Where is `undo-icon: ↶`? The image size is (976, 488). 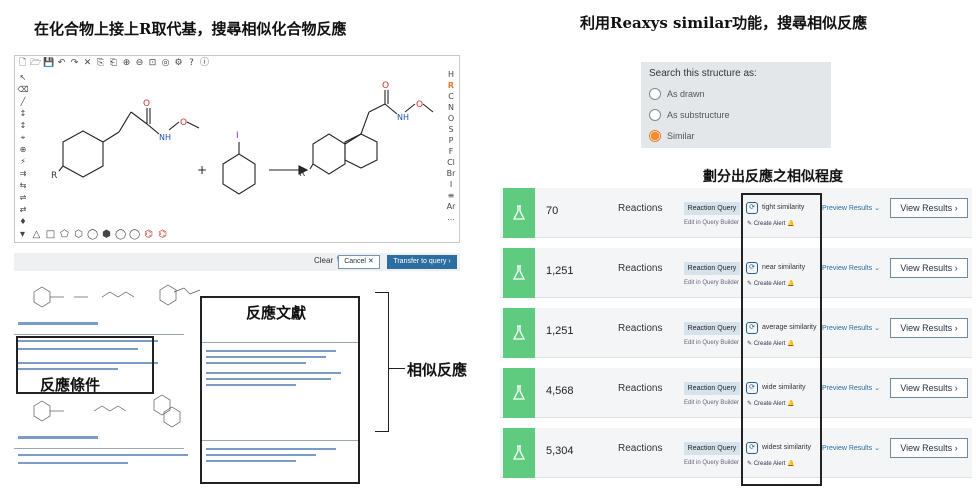 undo-icon: ↶ is located at coordinates (61, 63).